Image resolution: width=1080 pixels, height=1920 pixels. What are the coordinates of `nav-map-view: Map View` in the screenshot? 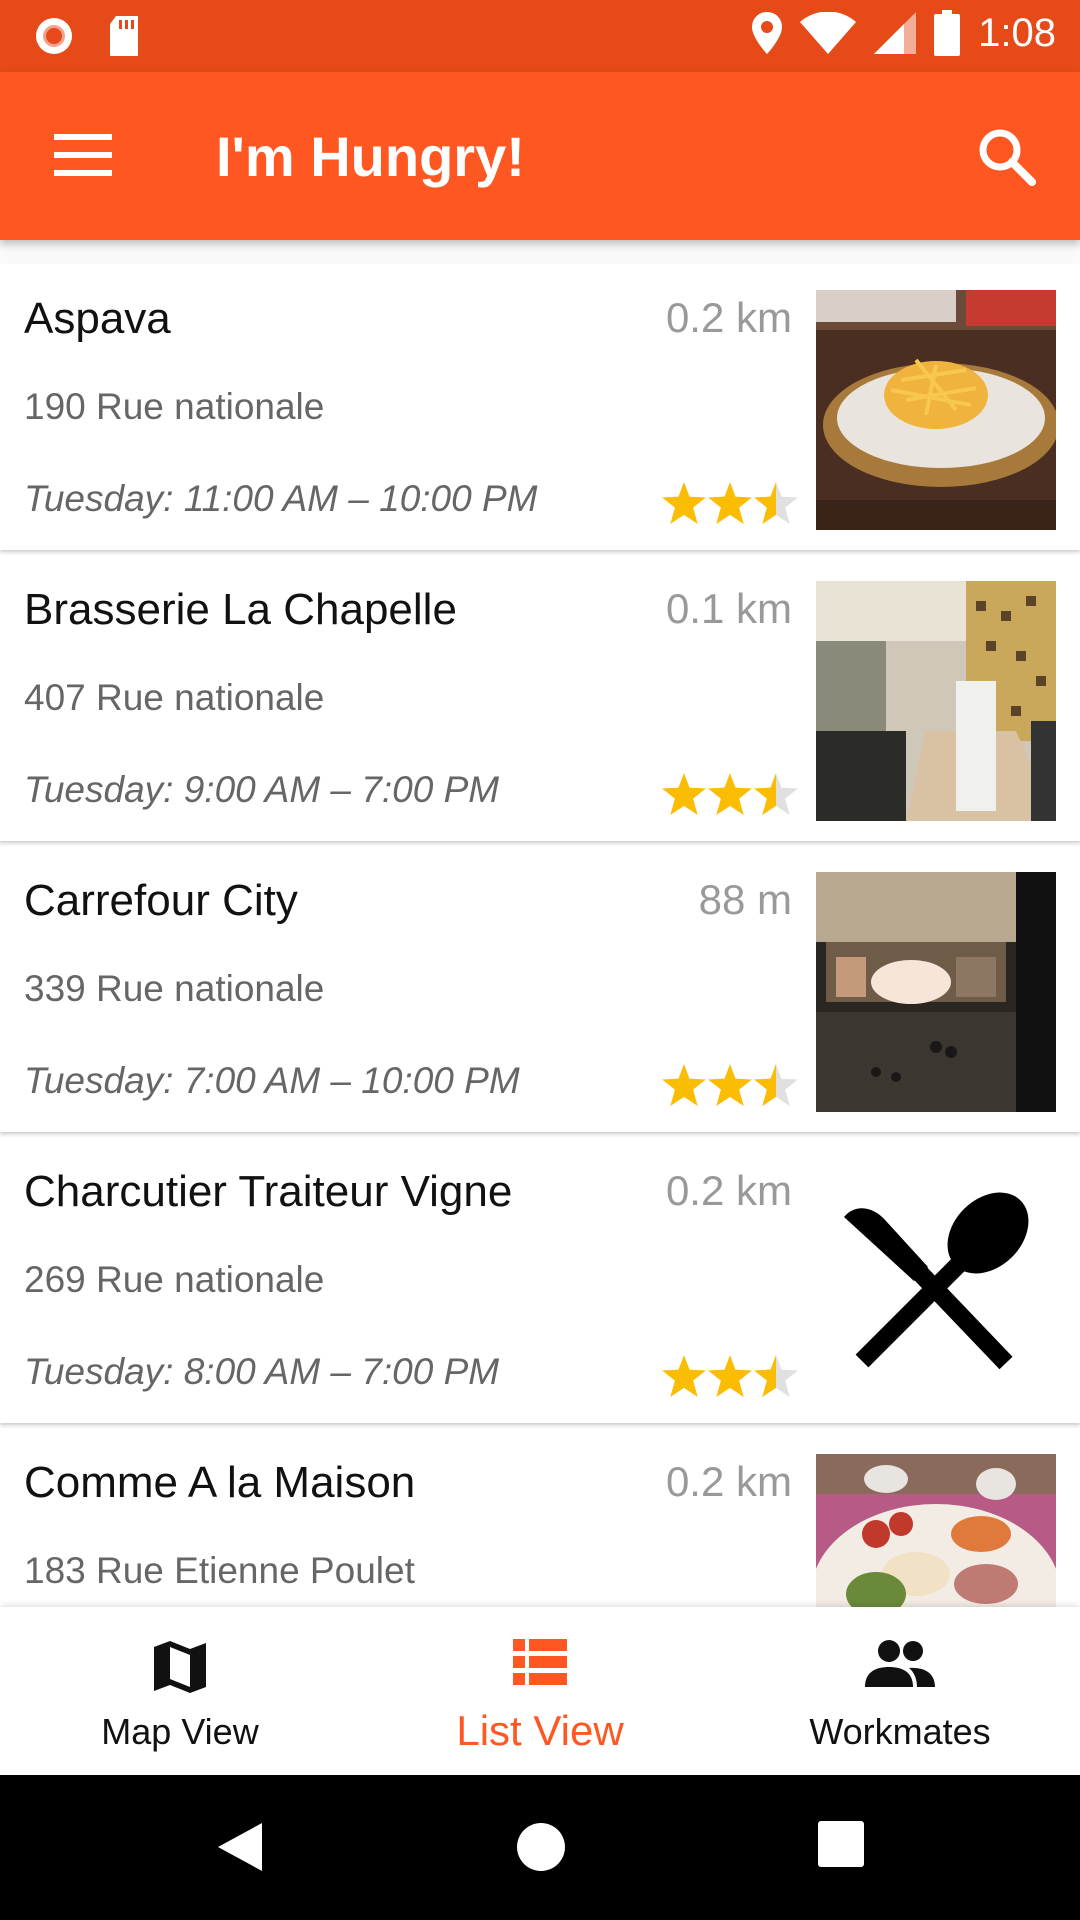 It's located at (180, 1691).